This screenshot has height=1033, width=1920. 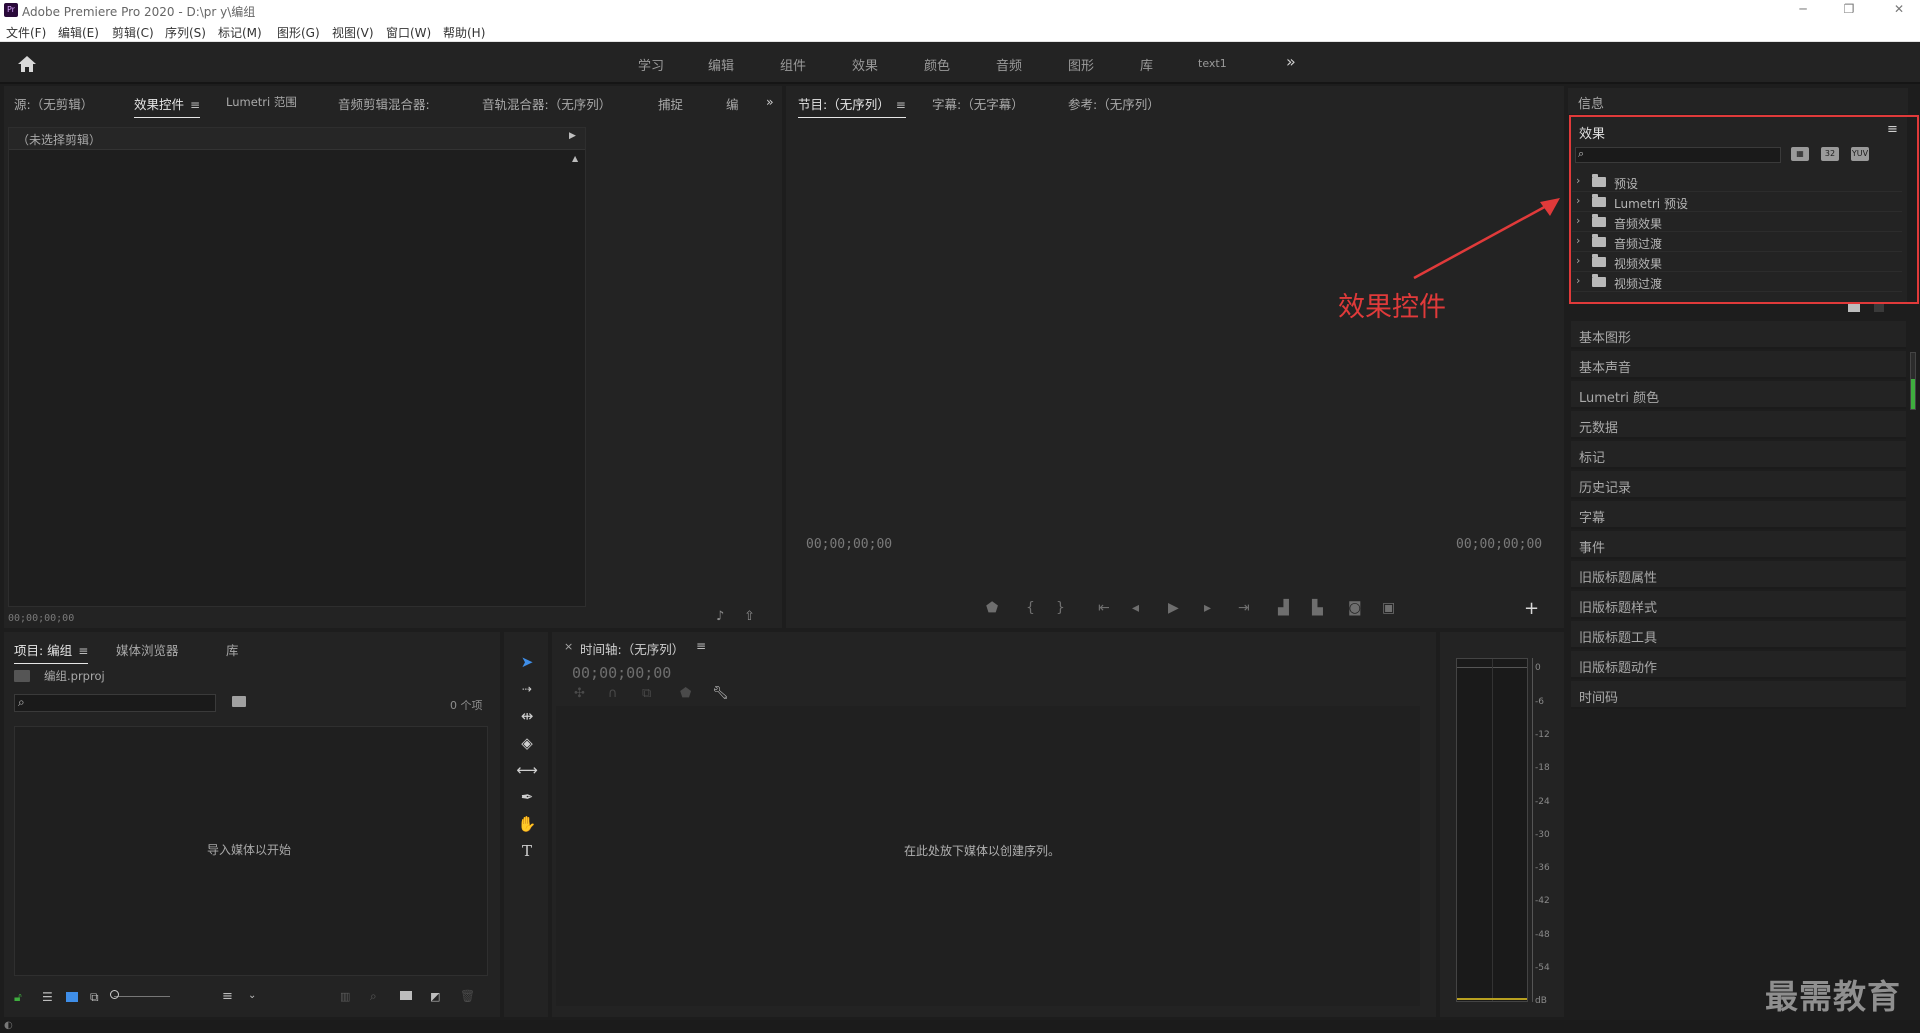 What do you see at coordinates (1291, 61) in the screenshot?
I see `workspace-more-button: »` at bounding box center [1291, 61].